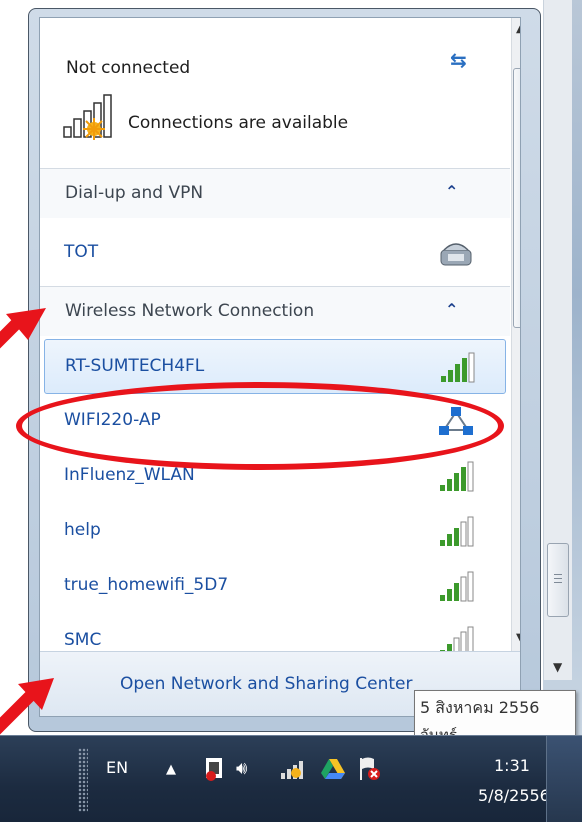  What do you see at coordinates (83, 780) in the screenshot?
I see `taskbar-grip` at bounding box center [83, 780].